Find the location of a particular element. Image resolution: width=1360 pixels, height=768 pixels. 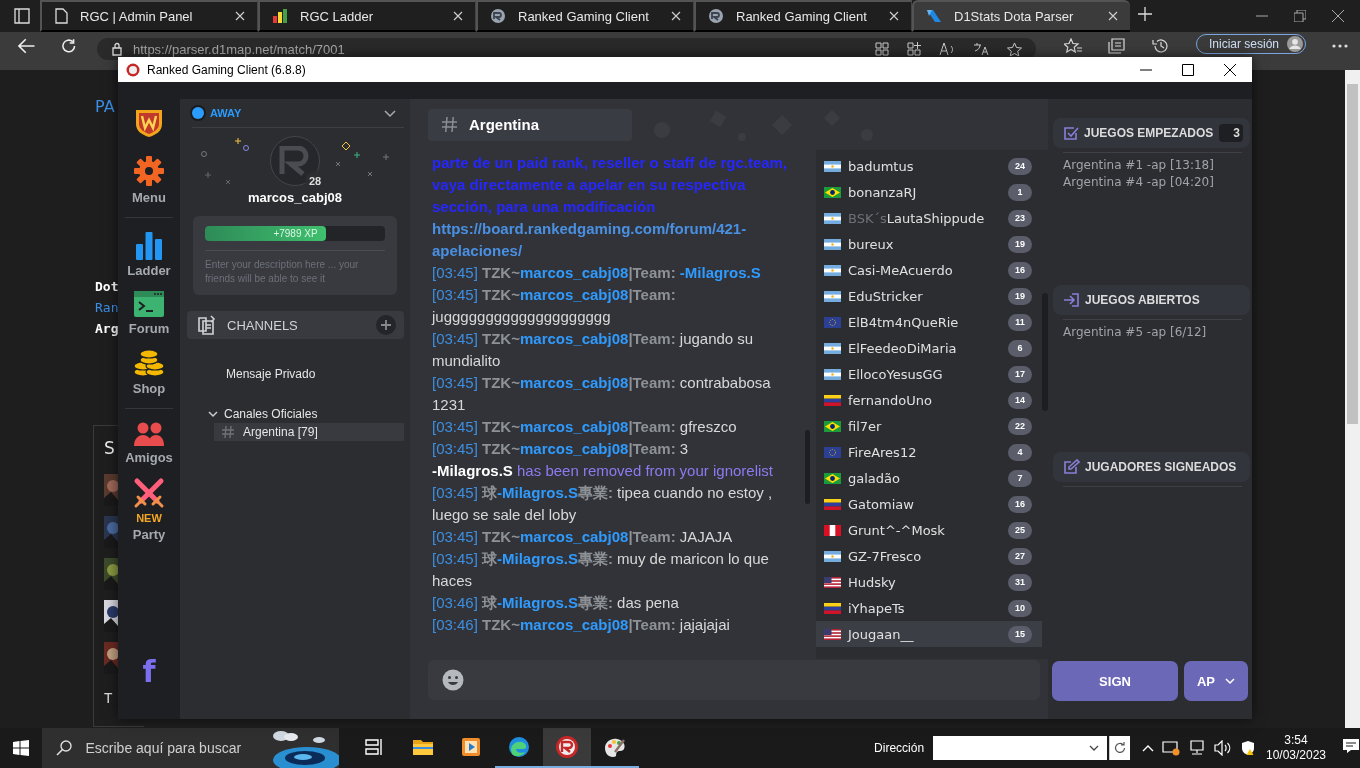

channel-title: Argentina is located at coordinates (530, 124).